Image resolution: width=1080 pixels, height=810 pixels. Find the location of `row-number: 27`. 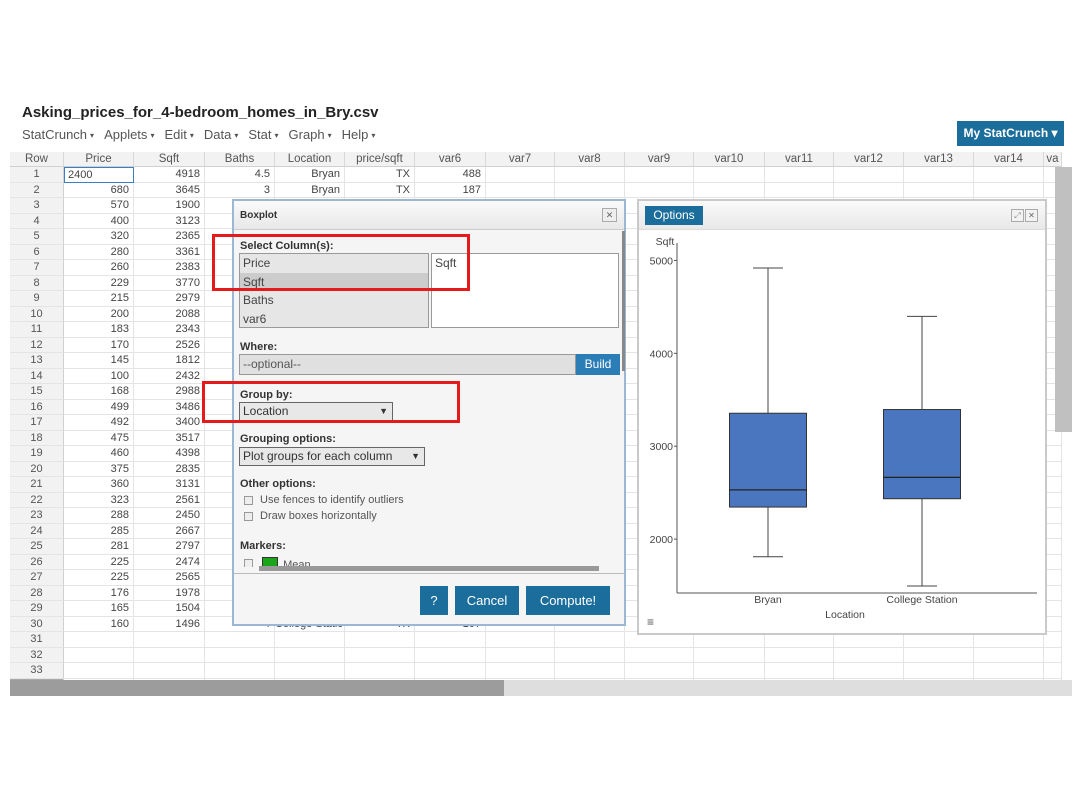

row-number: 27 is located at coordinates (37, 578).